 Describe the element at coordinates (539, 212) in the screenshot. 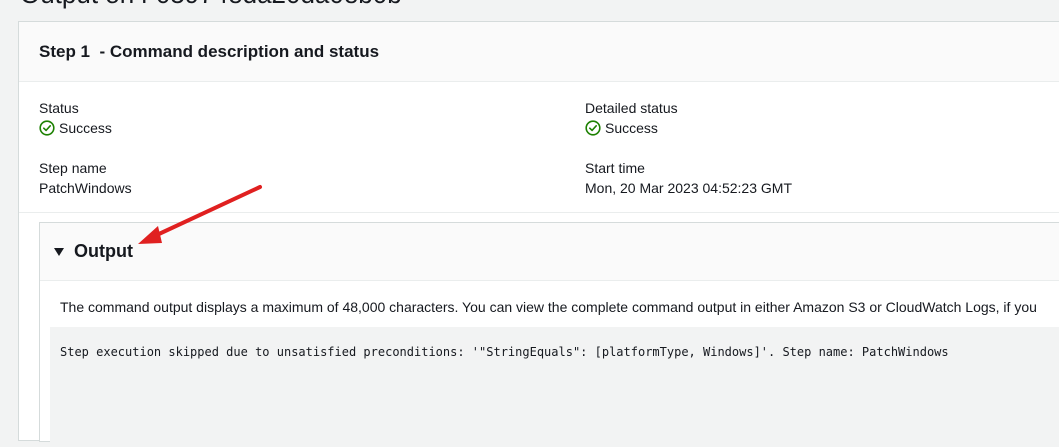

I see `section-divider` at that location.